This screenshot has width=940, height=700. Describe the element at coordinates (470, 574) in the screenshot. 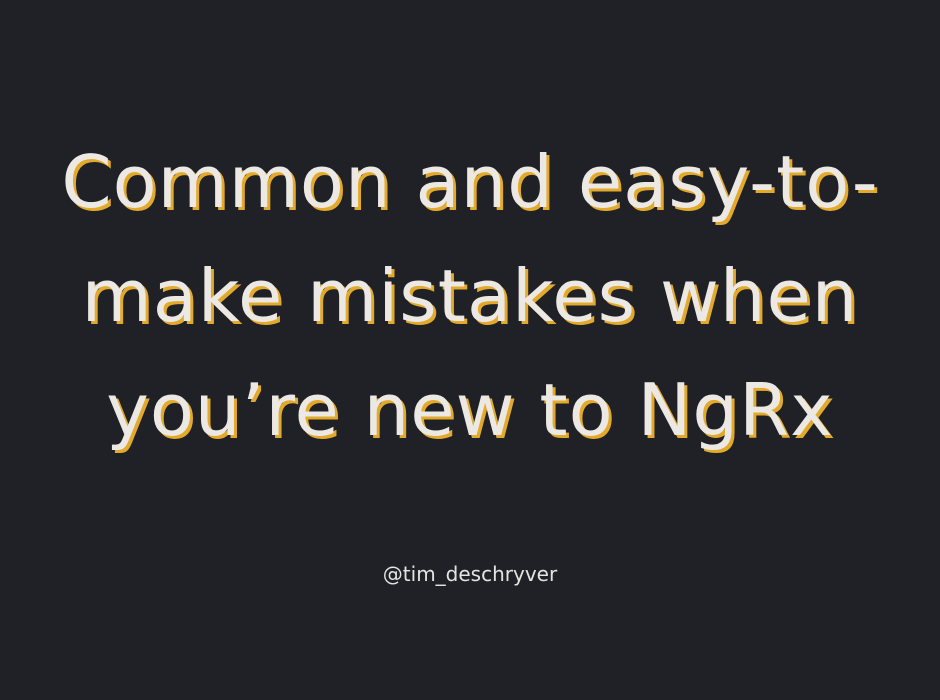

I see `author-handle: @tim_deschryver` at that location.